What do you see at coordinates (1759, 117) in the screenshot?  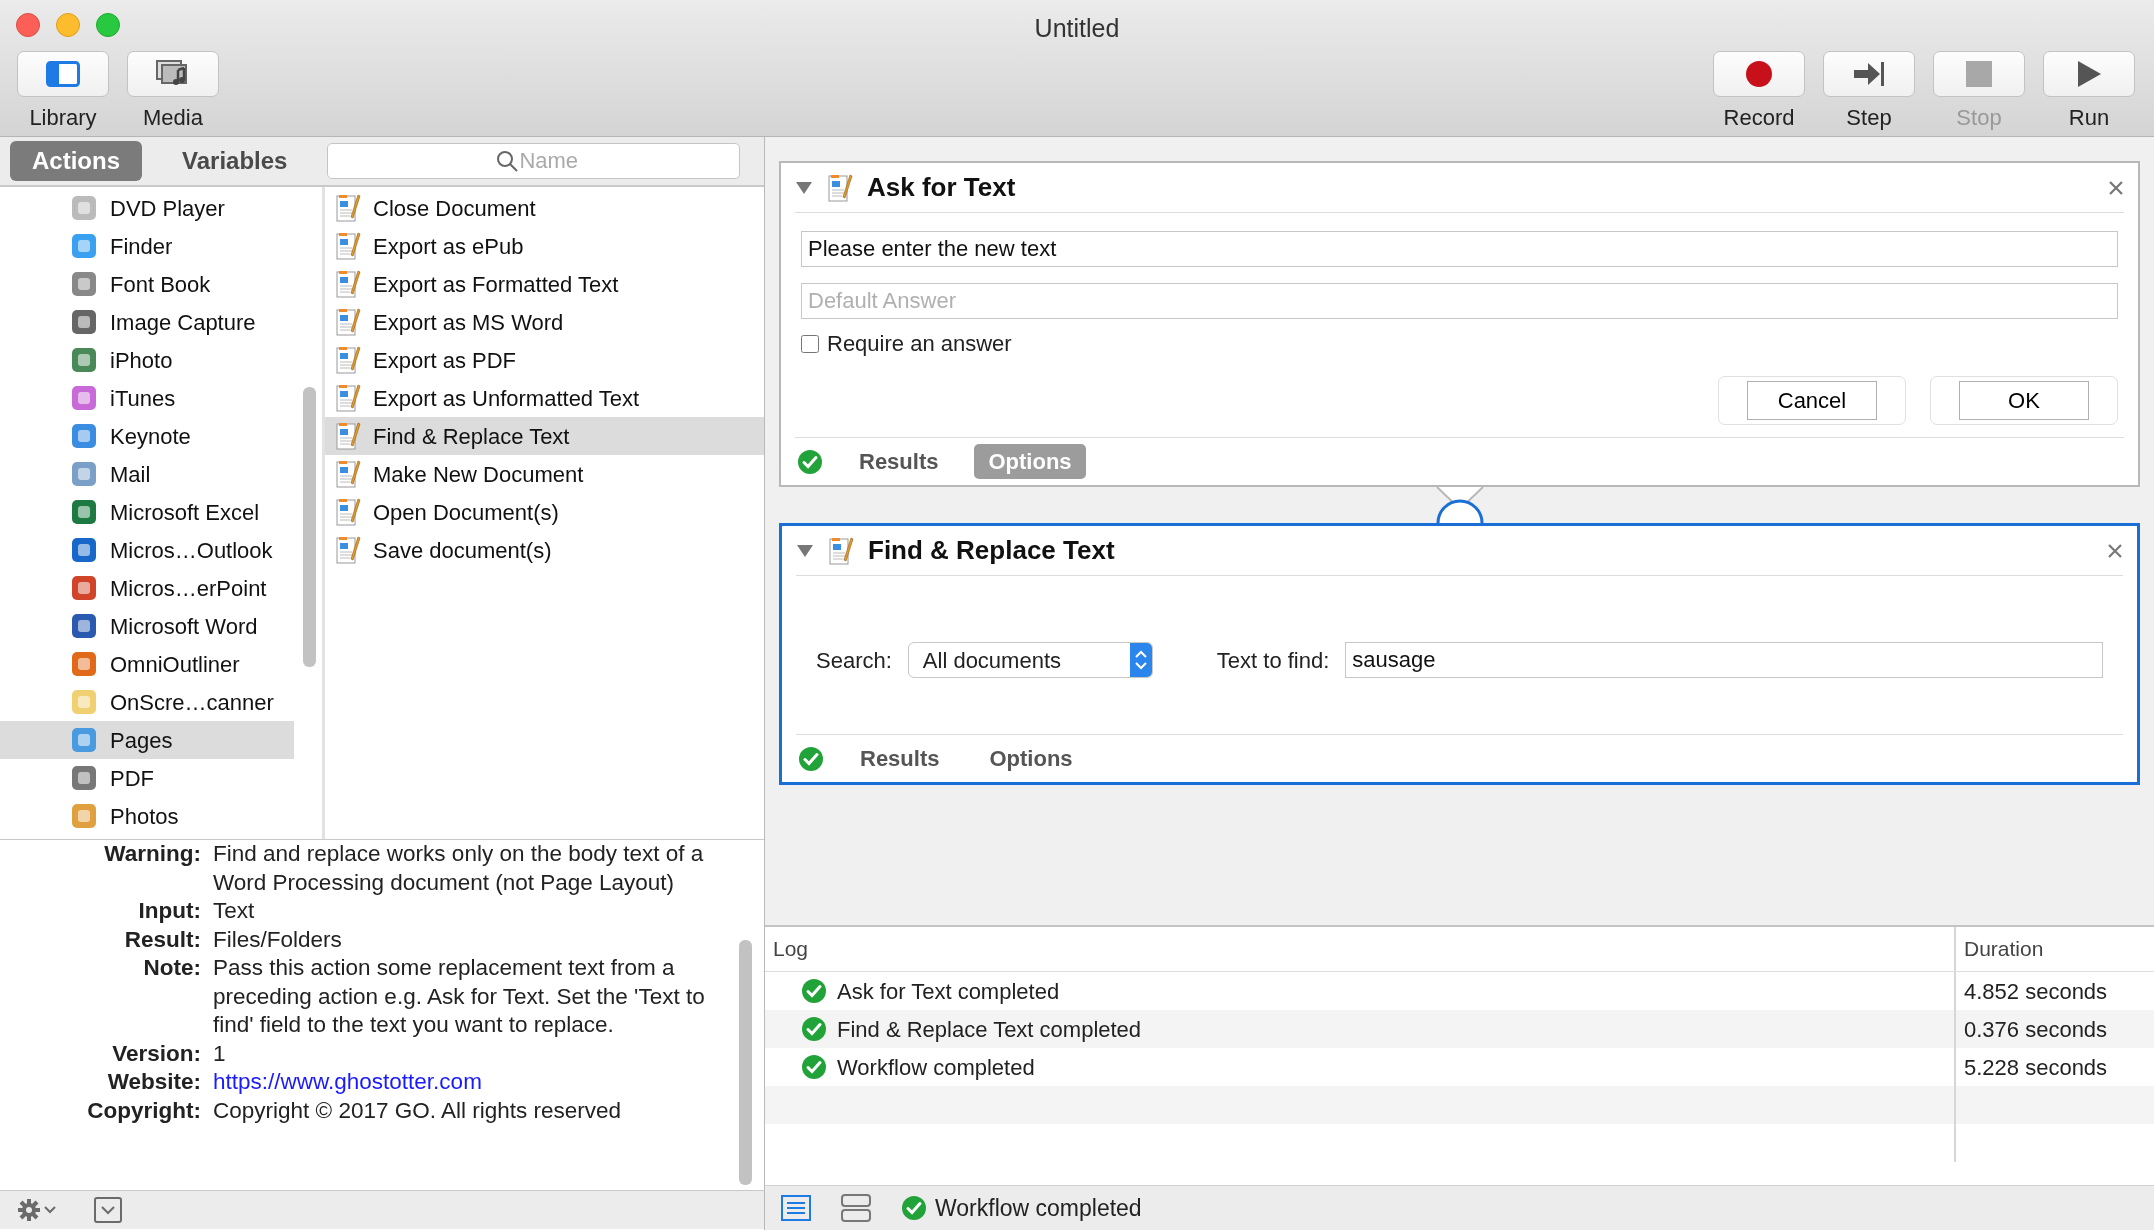 I see `toolbar-label: Record` at bounding box center [1759, 117].